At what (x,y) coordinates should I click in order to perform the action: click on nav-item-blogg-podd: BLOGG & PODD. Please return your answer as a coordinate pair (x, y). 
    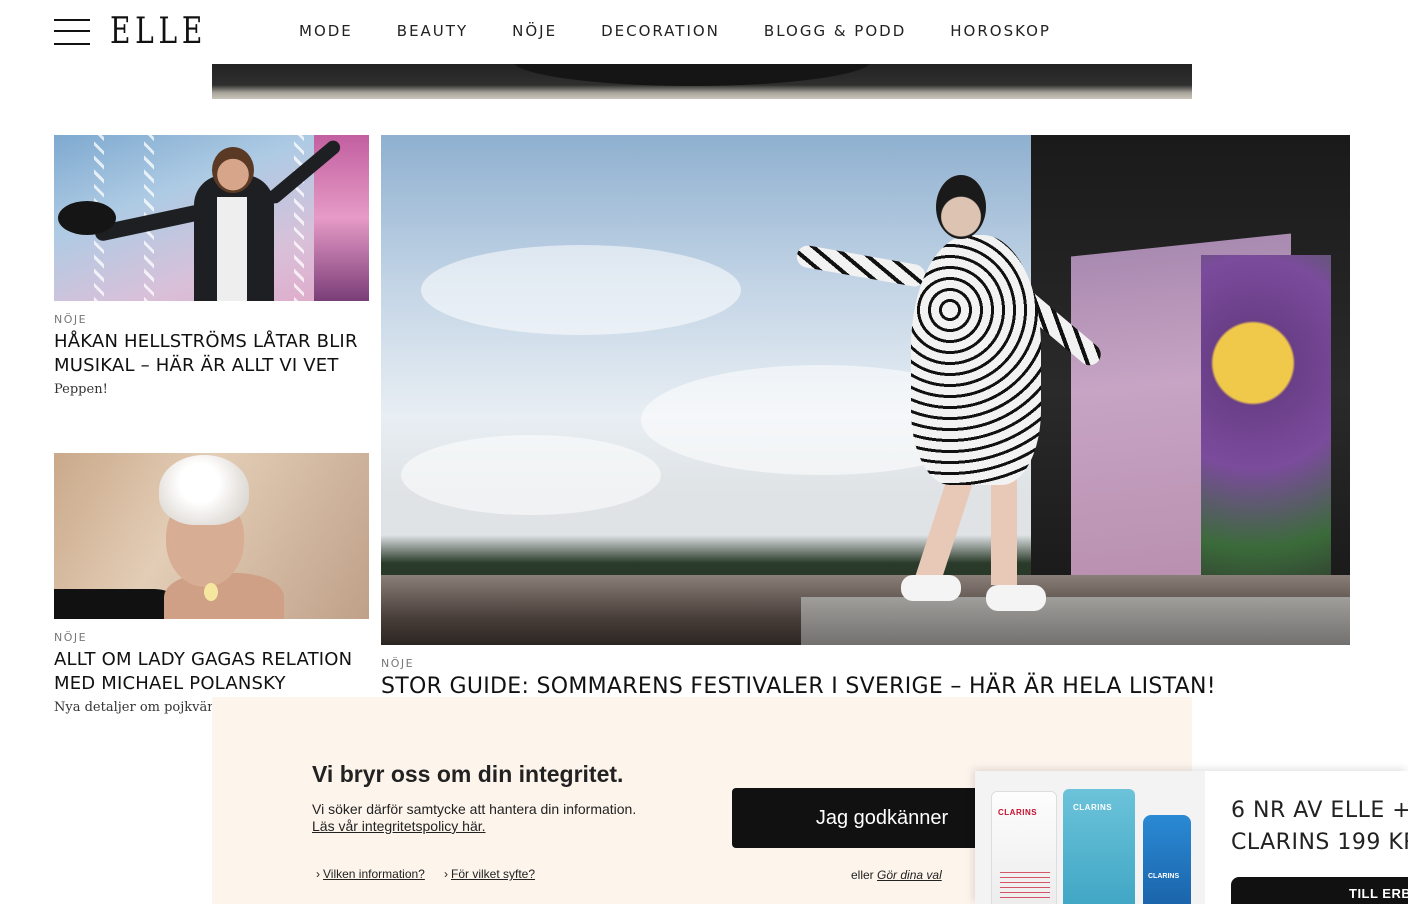
    Looking at the image, I should click on (835, 32).